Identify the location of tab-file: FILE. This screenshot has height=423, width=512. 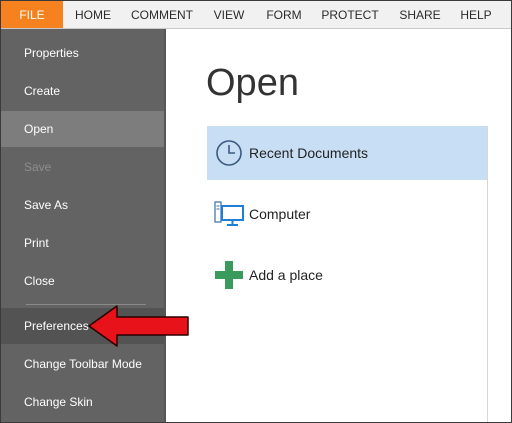
(32, 14).